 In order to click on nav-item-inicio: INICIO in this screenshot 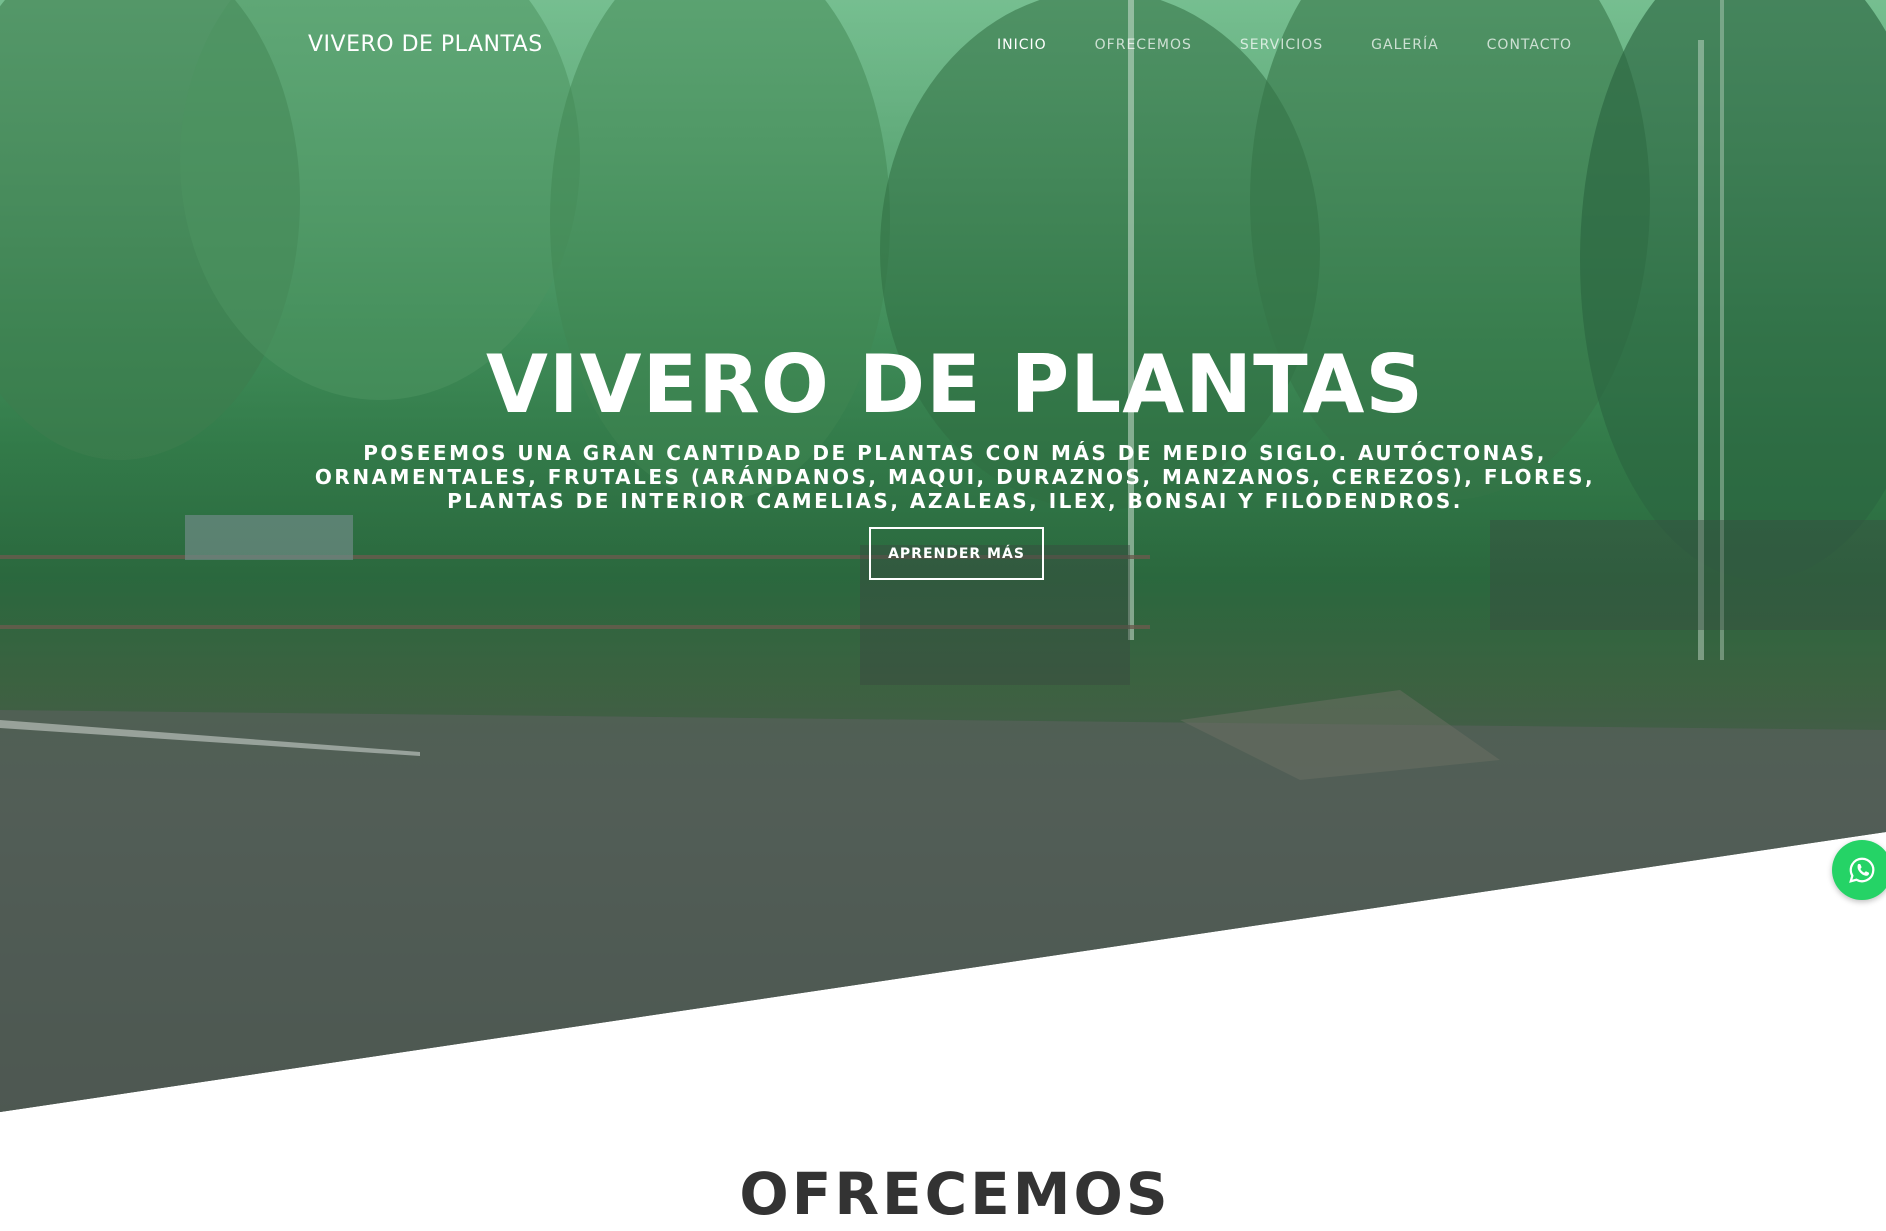, I will do `click(1022, 45)`.